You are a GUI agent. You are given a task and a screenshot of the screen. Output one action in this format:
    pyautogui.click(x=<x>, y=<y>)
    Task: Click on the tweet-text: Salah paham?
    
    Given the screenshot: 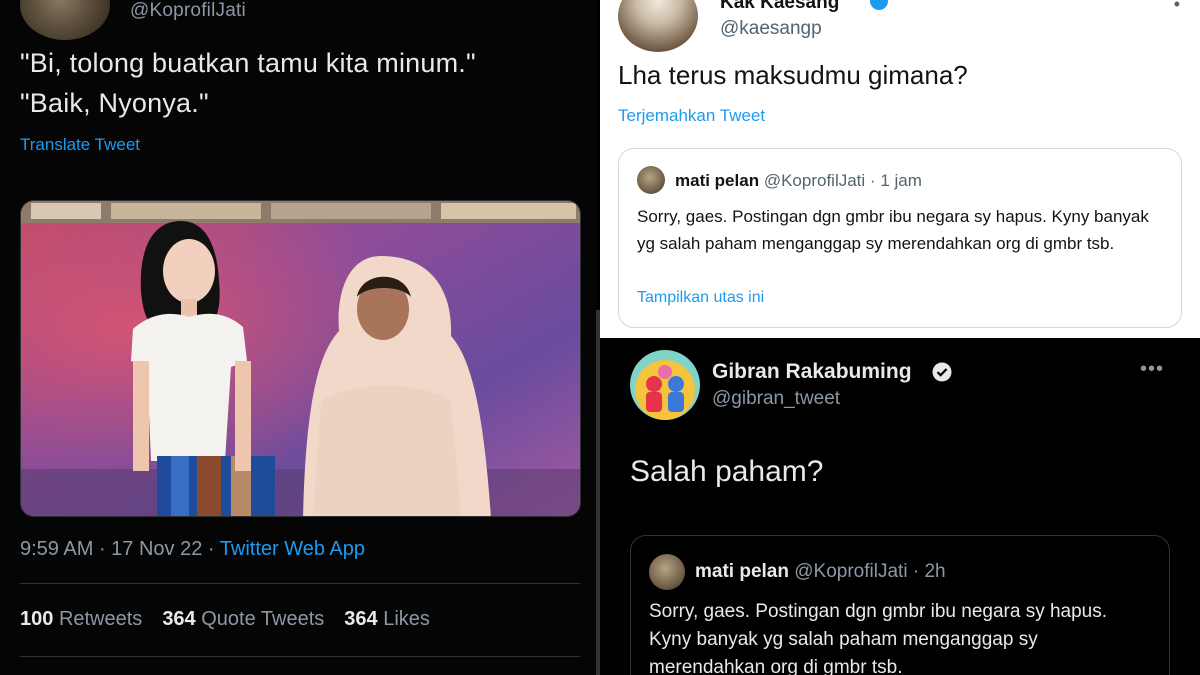 What is the action you would take?
    pyautogui.click(x=727, y=471)
    